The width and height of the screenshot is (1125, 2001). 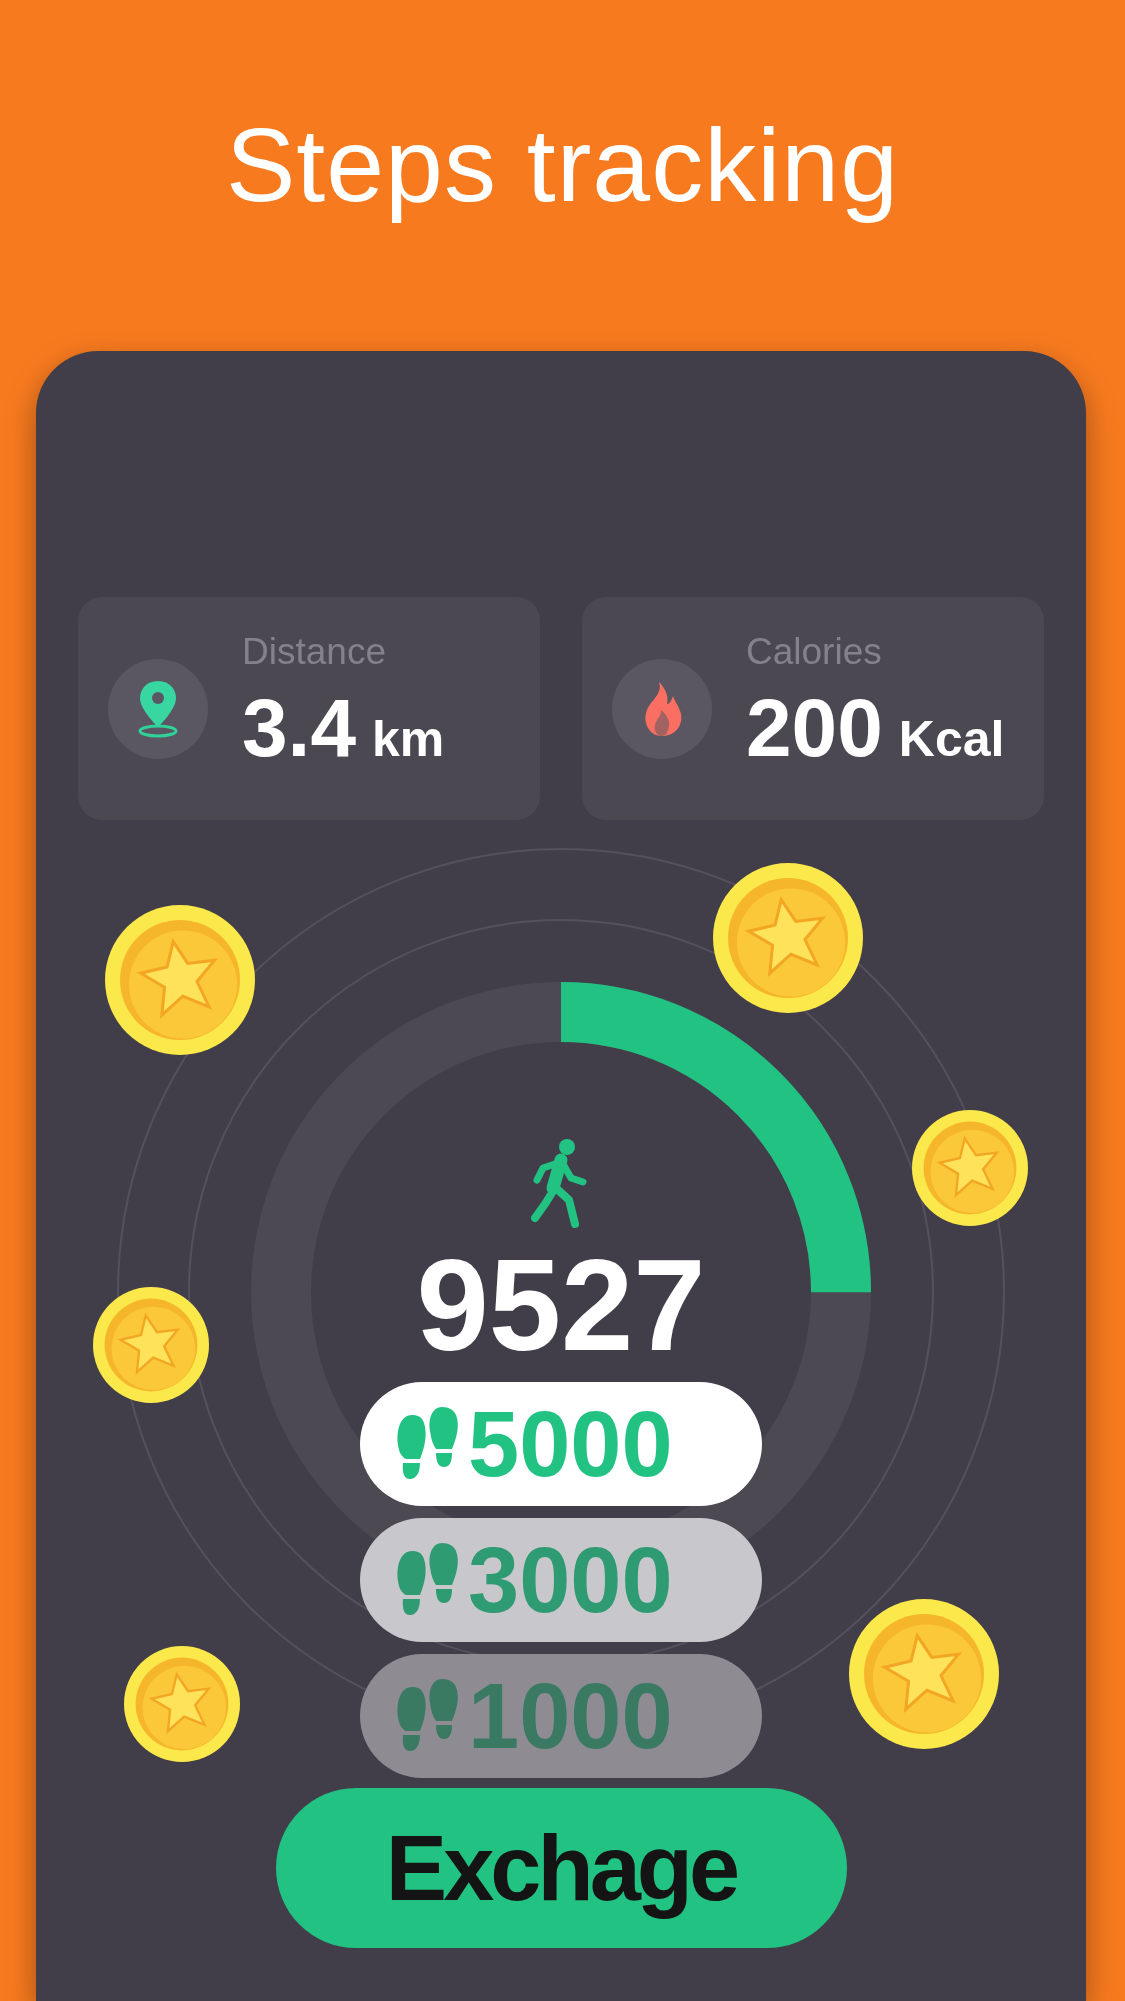 What do you see at coordinates (951, 738) in the screenshot?
I see `stat-unit: Kcal` at bounding box center [951, 738].